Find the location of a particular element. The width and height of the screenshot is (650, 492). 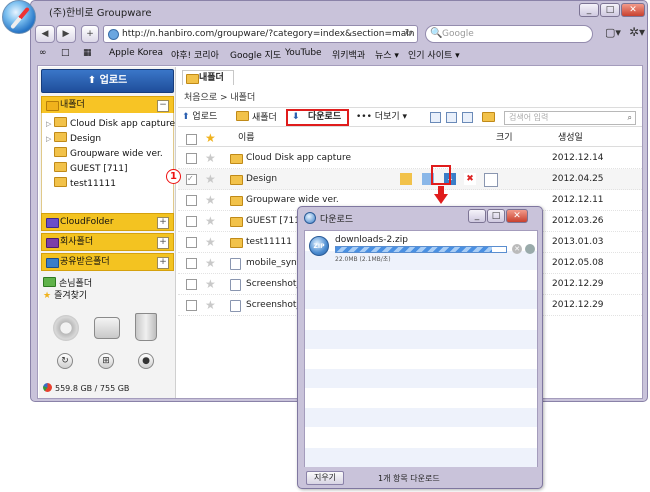

forward-button: ▶ is located at coordinates (66, 34).